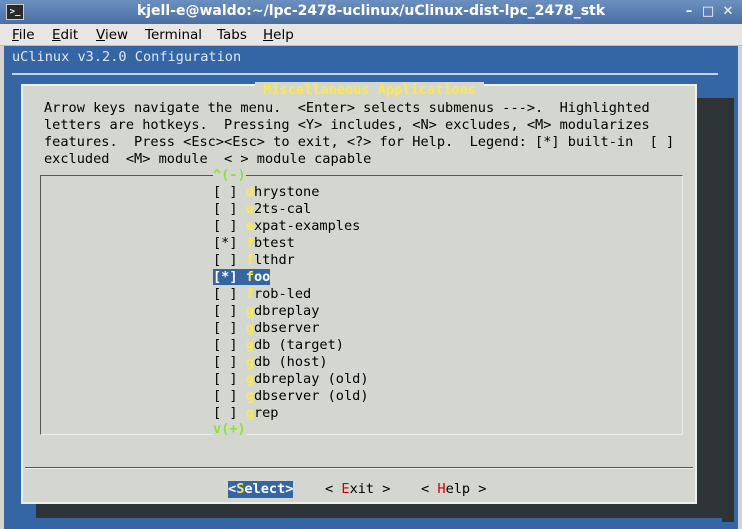  I want to click on close-button: ✕, so click(728, 11).